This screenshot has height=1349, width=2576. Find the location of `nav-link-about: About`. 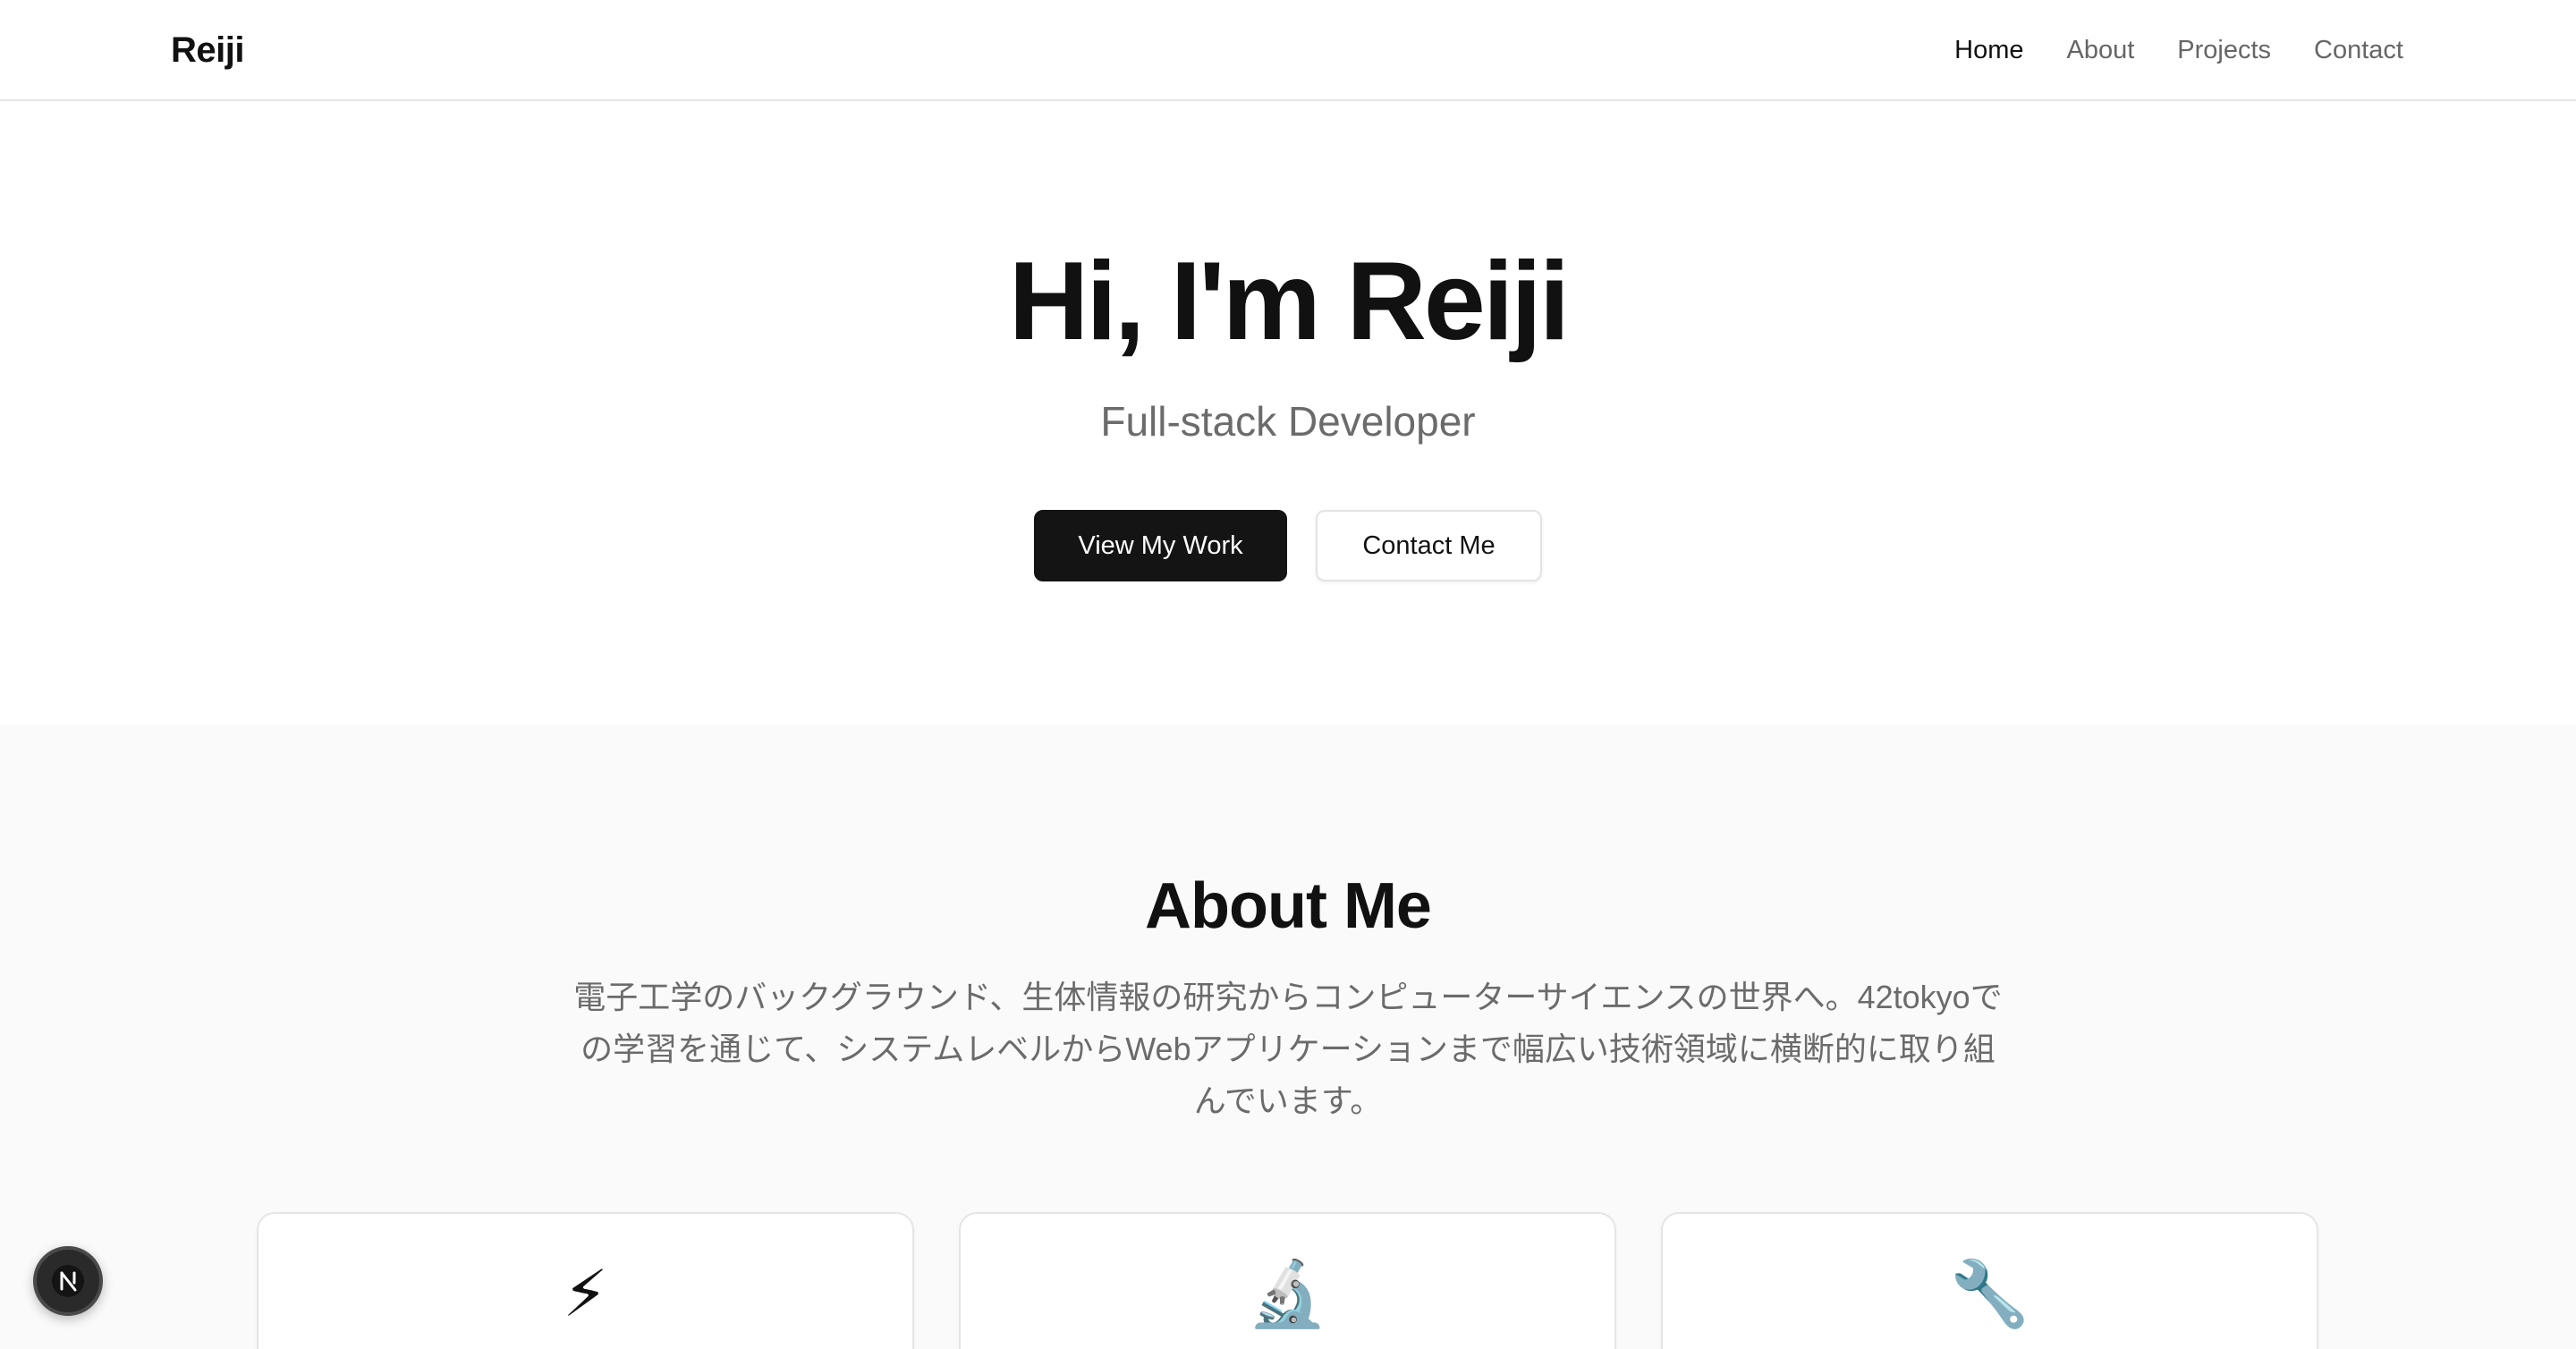

nav-link-about: About is located at coordinates (2100, 50).